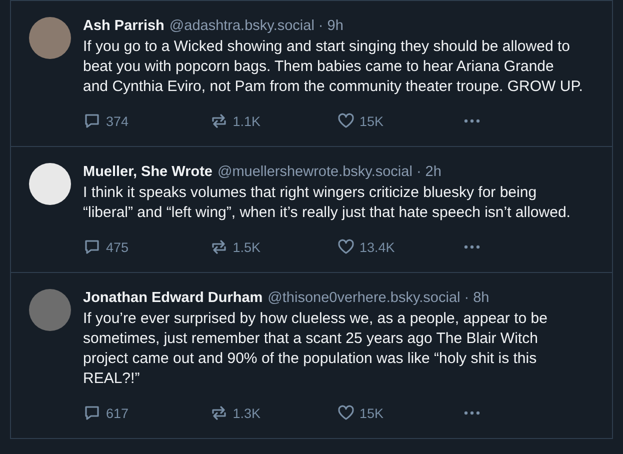  Describe the element at coordinates (246, 247) in the screenshot. I see `repost-count: 1.5K` at that location.